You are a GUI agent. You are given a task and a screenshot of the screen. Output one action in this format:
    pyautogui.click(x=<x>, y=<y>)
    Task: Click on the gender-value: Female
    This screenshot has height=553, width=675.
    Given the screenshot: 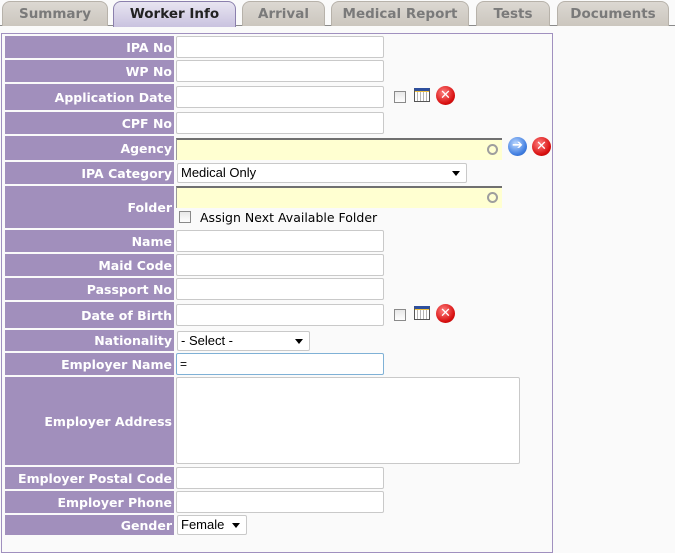 What is the action you would take?
    pyautogui.click(x=203, y=524)
    